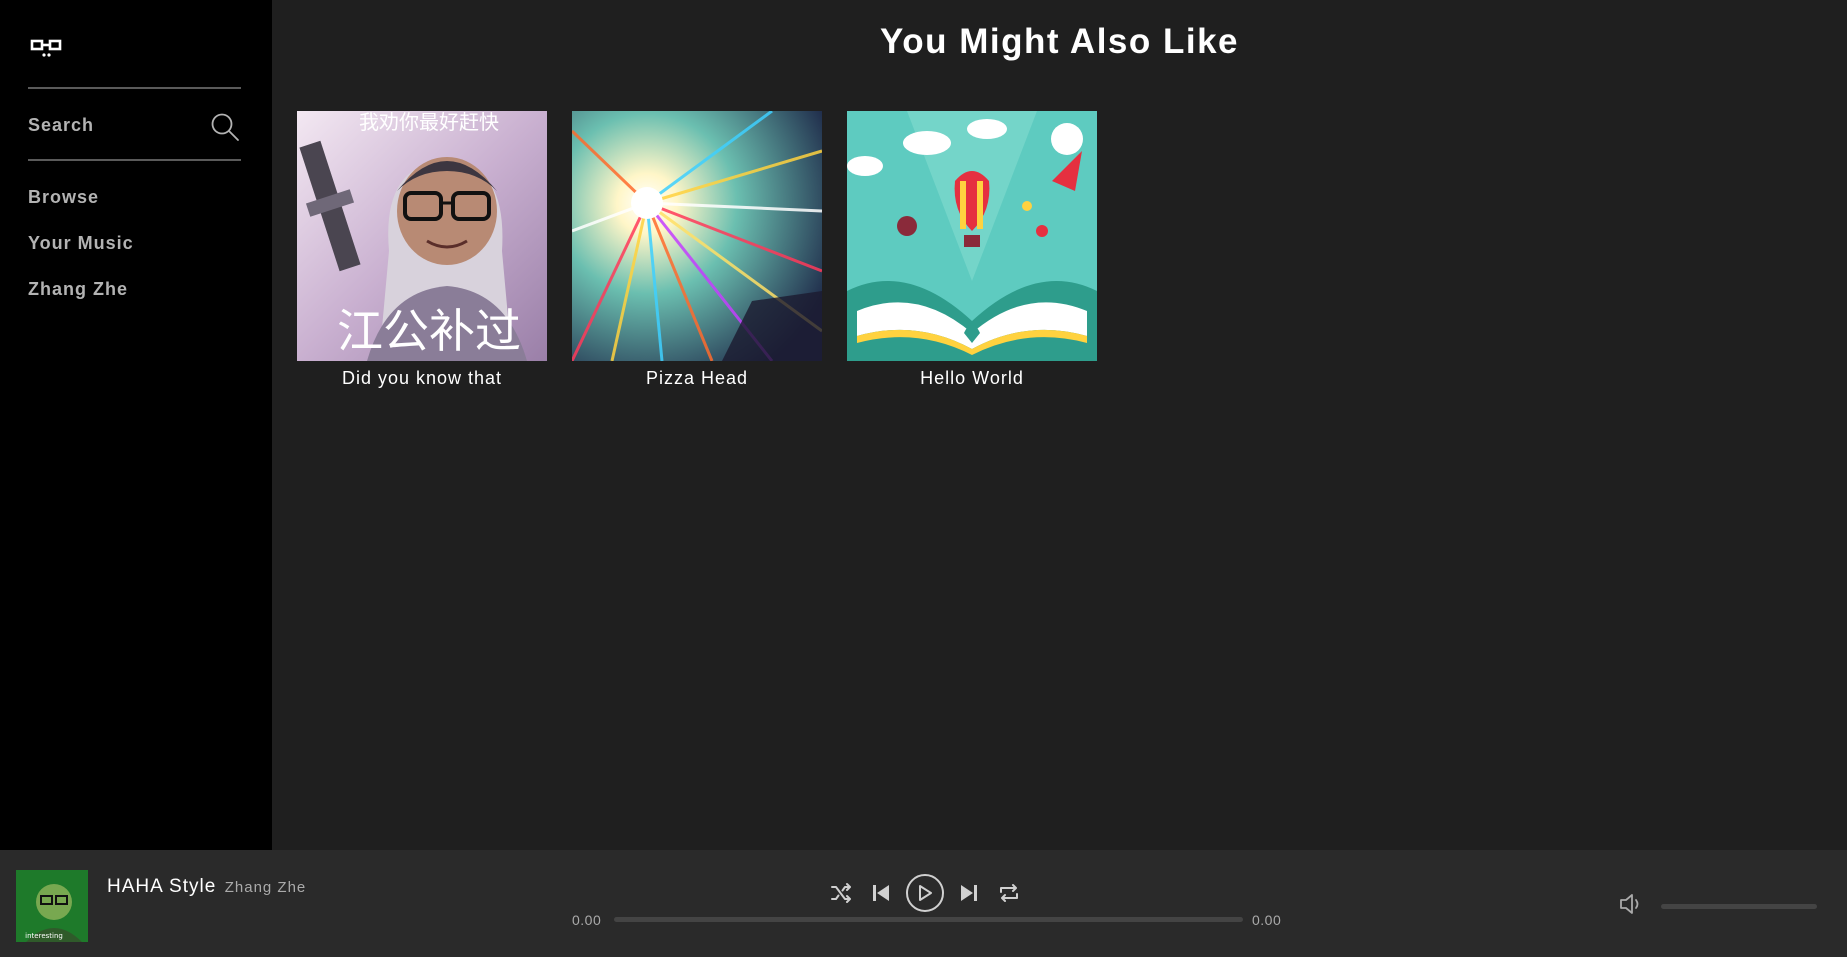 The width and height of the screenshot is (1847, 957). Describe the element at coordinates (1739, 906) in the screenshot. I see `volume-slider` at that location.